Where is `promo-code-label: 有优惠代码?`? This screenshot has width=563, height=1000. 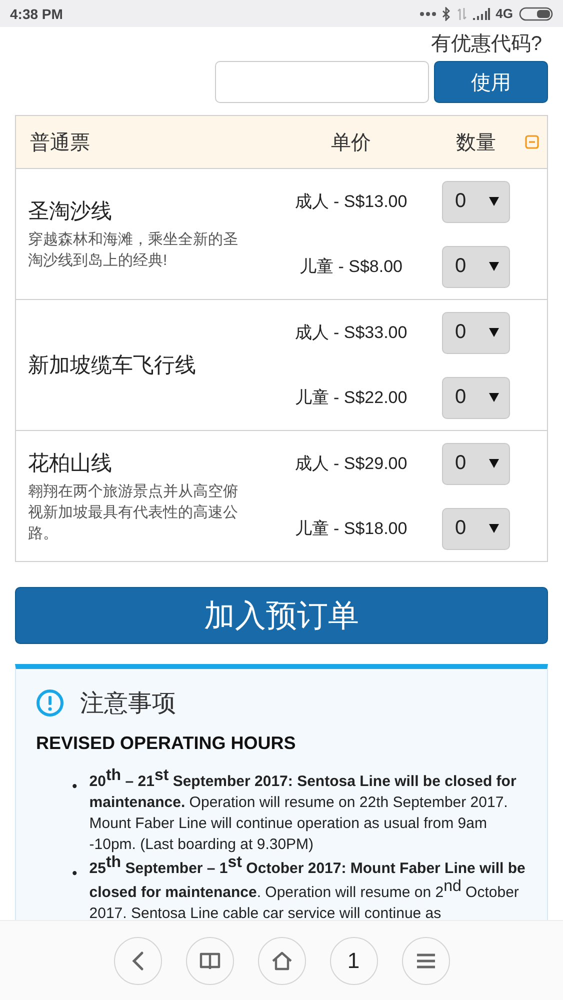 promo-code-label: 有优惠代码? is located at coordinates (486, 44).